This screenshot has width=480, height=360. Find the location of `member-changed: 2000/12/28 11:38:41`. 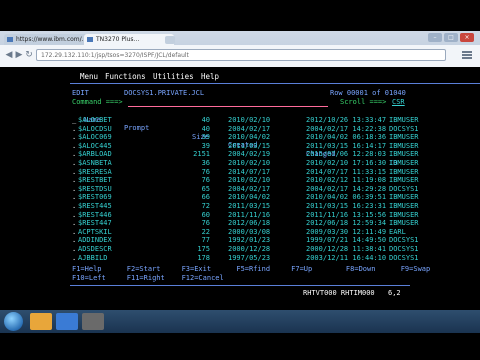

member-changed: 2000/12/28 11:38:41 is located at coordinates (346, 249).